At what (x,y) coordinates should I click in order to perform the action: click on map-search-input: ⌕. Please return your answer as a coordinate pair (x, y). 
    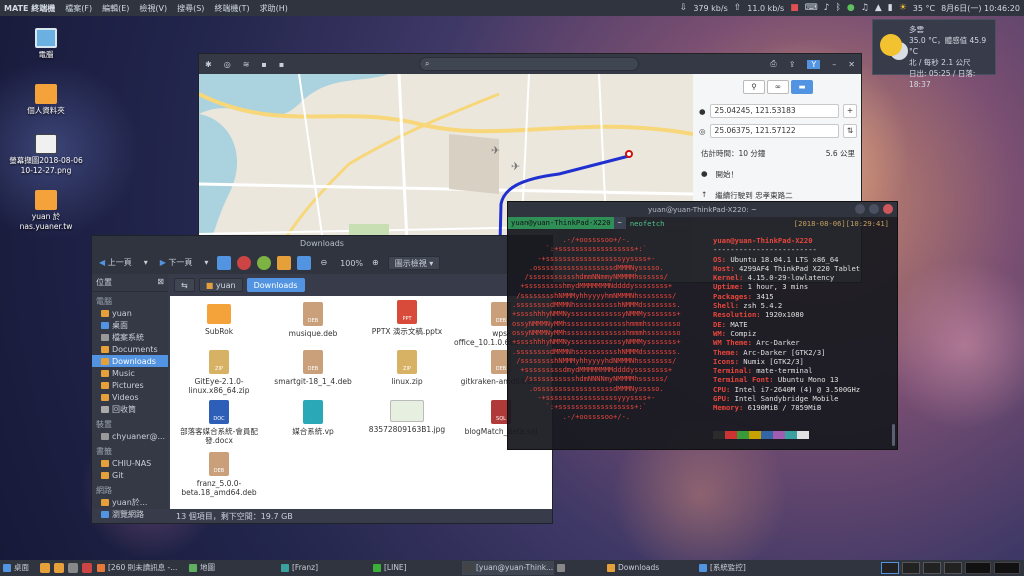
    Looking at the image, I should click on (529, 64).